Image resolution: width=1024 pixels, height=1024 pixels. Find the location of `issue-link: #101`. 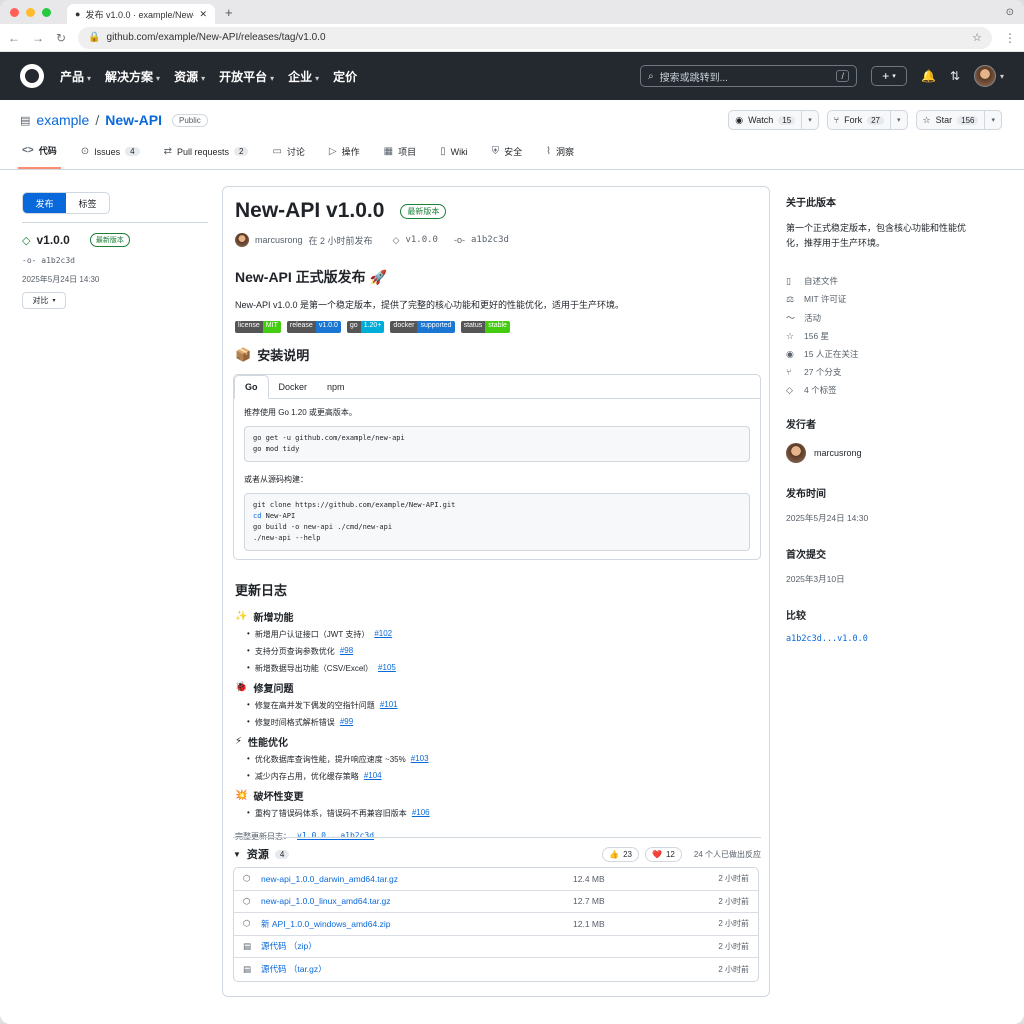

issue-link: #101 is located at coordinates (389, 705).